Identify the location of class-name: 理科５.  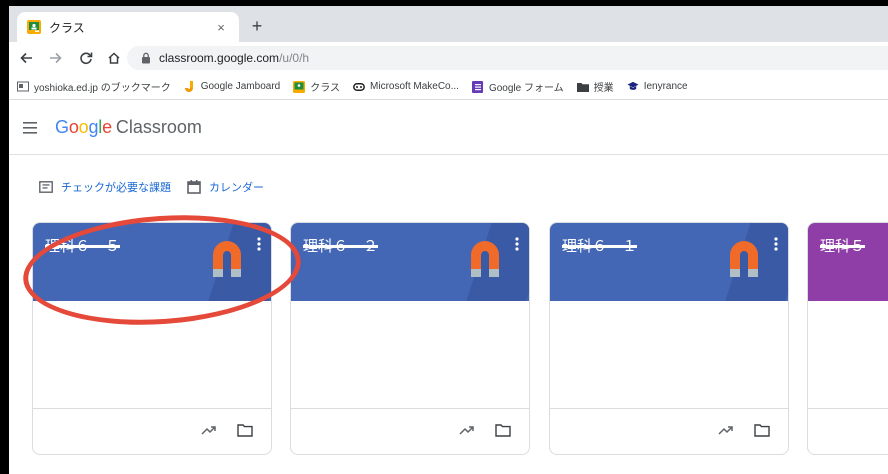
(842, 245).